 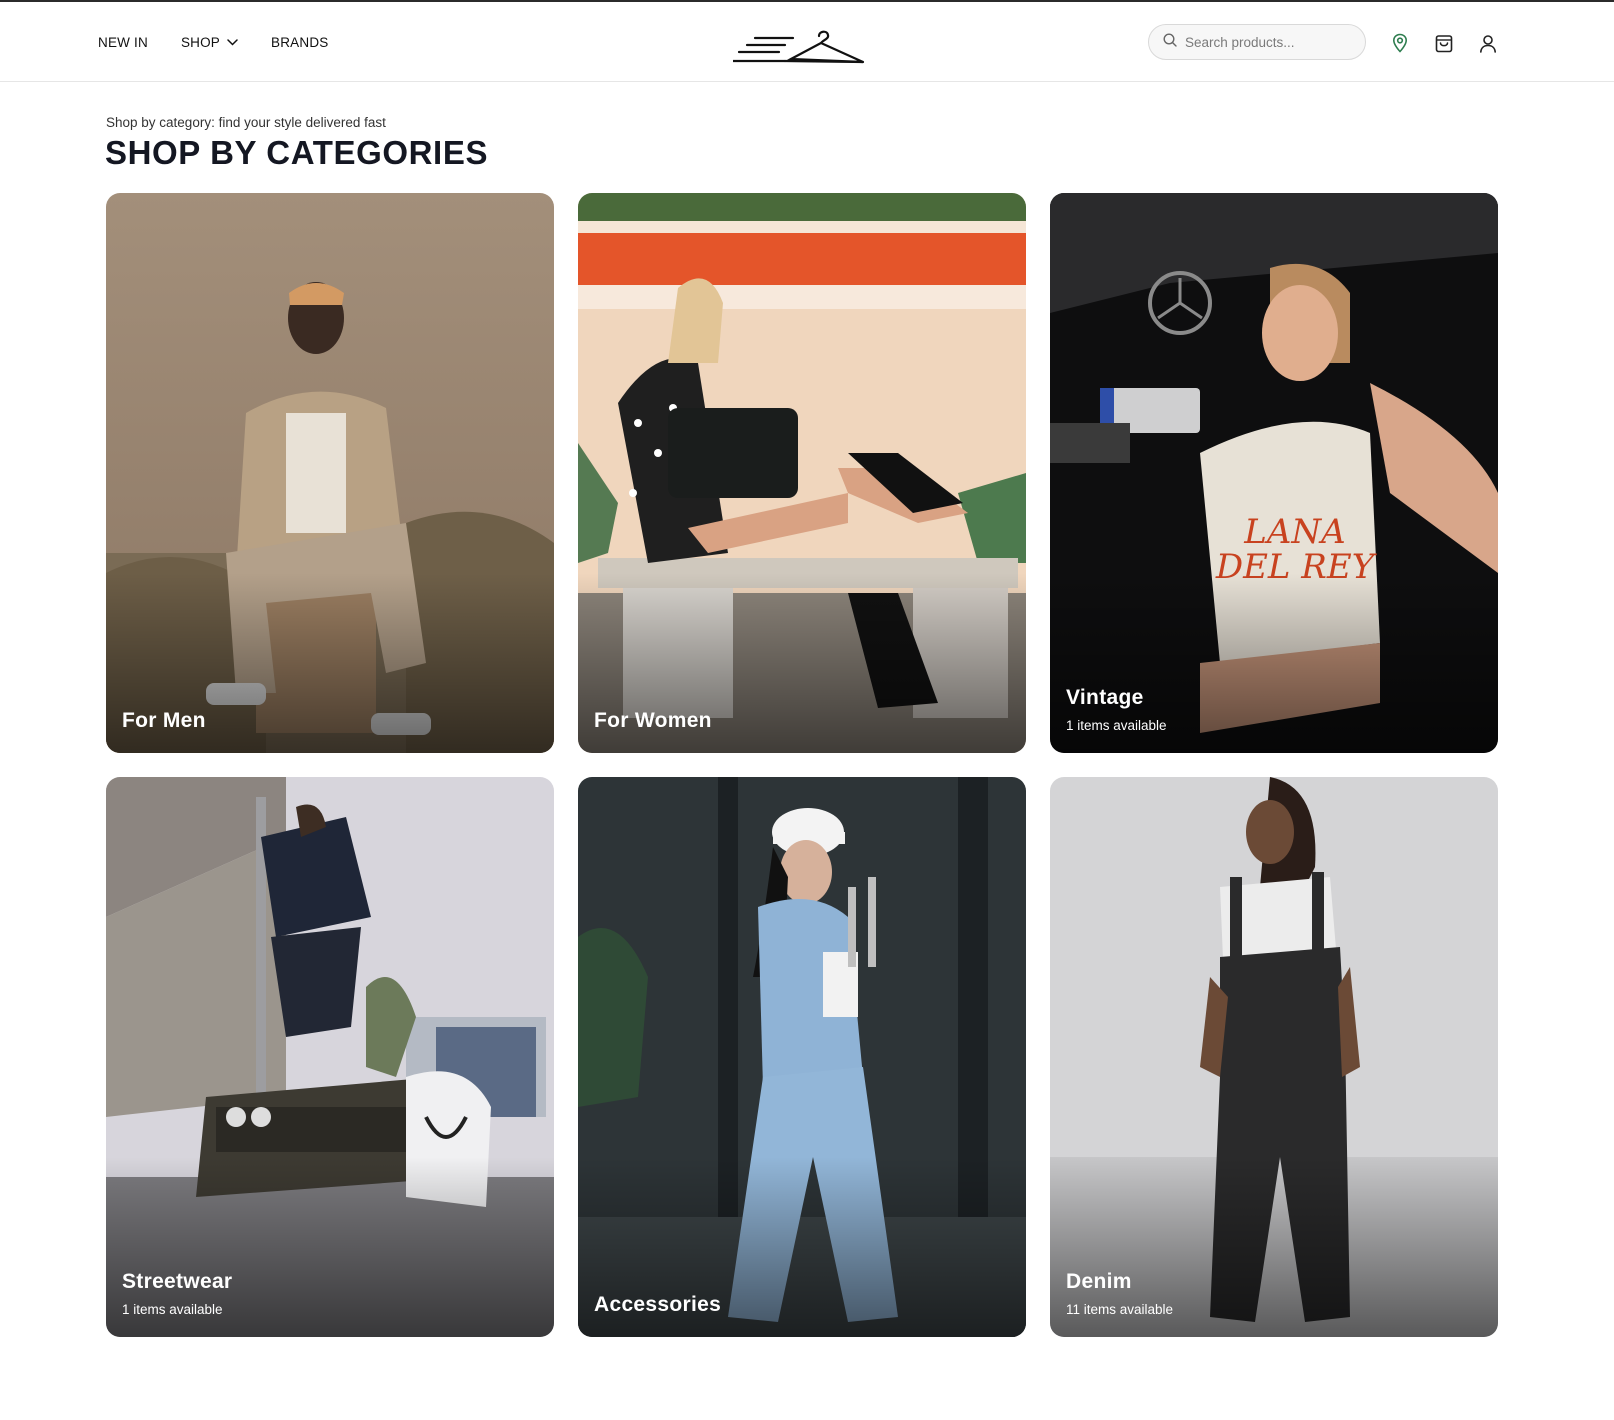 I want to click on category-card-streetwear: Streetwear 1 items available, so click(x=330, y=1057).